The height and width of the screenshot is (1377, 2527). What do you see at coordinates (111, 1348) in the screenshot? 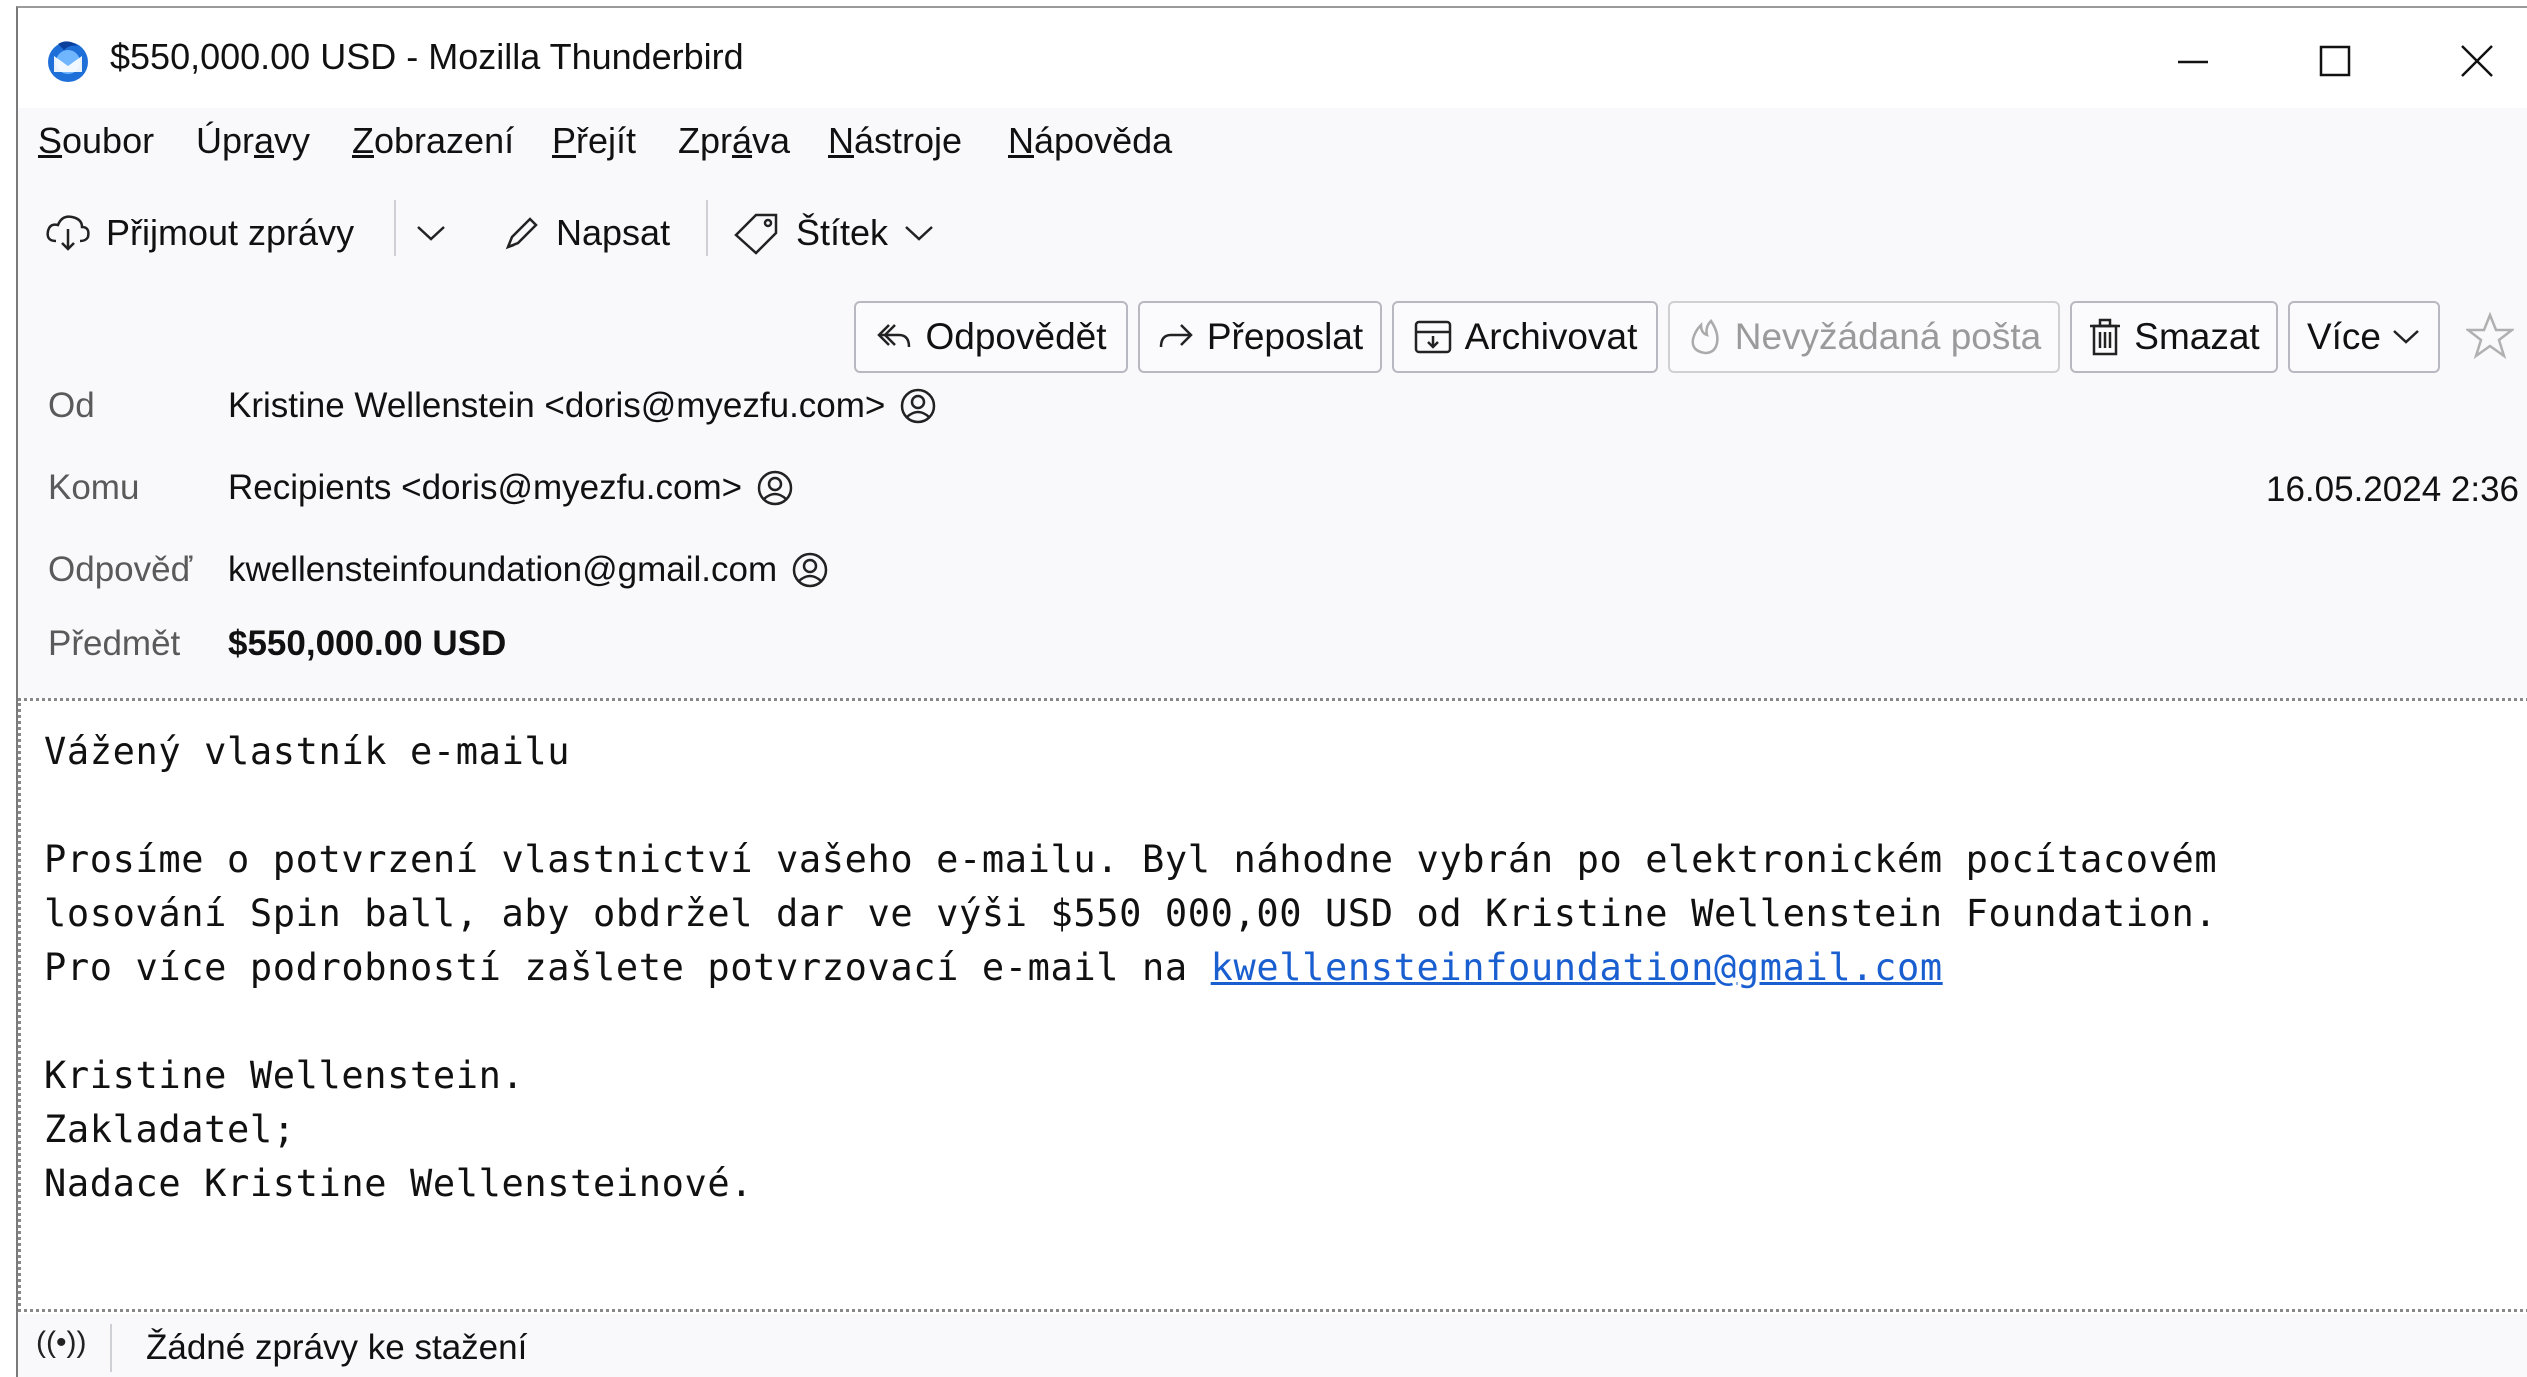
I see `status-separator` at bounding box center [111, 1348].